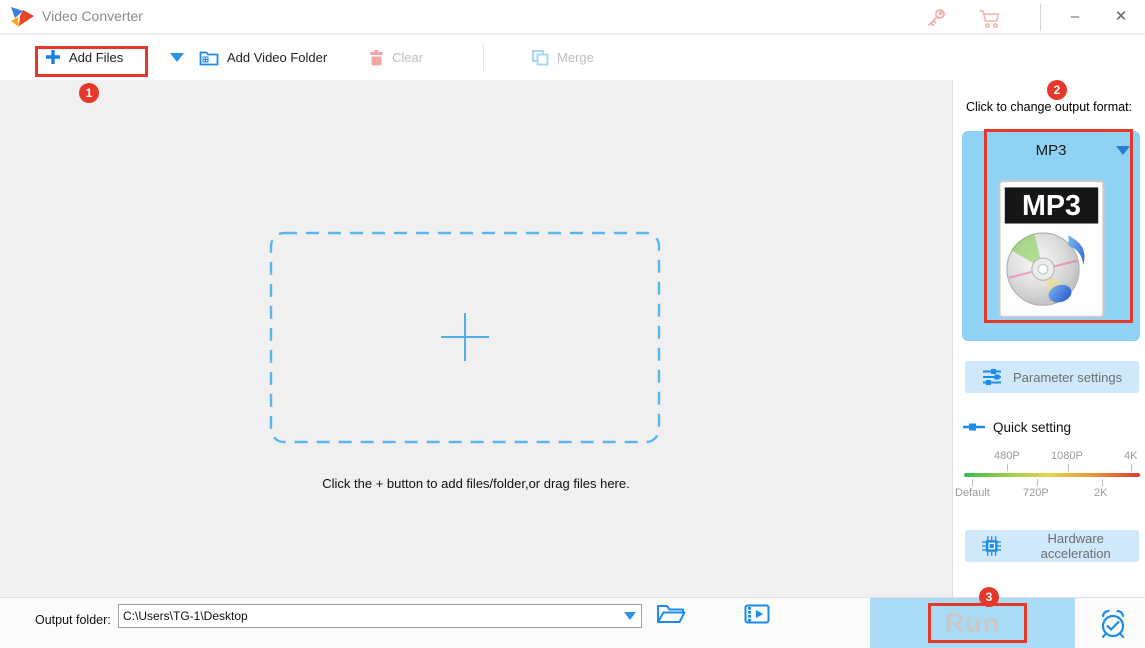  I want to click on bottom-bar: Output folder: Run, so click(572, 622).